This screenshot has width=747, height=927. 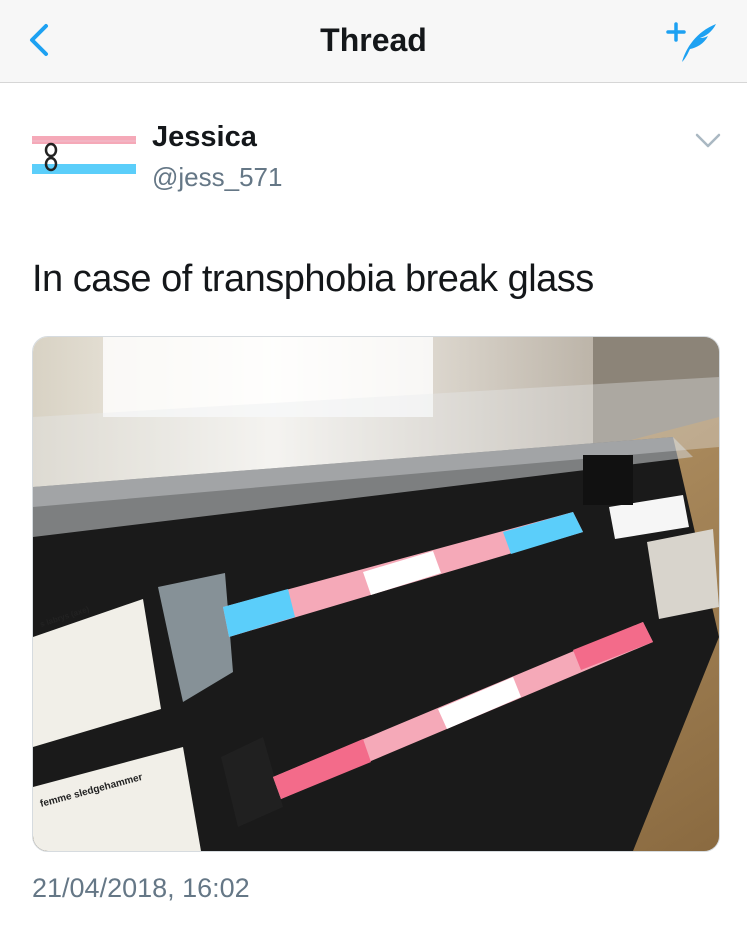 I want to click on trans-flag-avatar, so click(x=84, y=157).